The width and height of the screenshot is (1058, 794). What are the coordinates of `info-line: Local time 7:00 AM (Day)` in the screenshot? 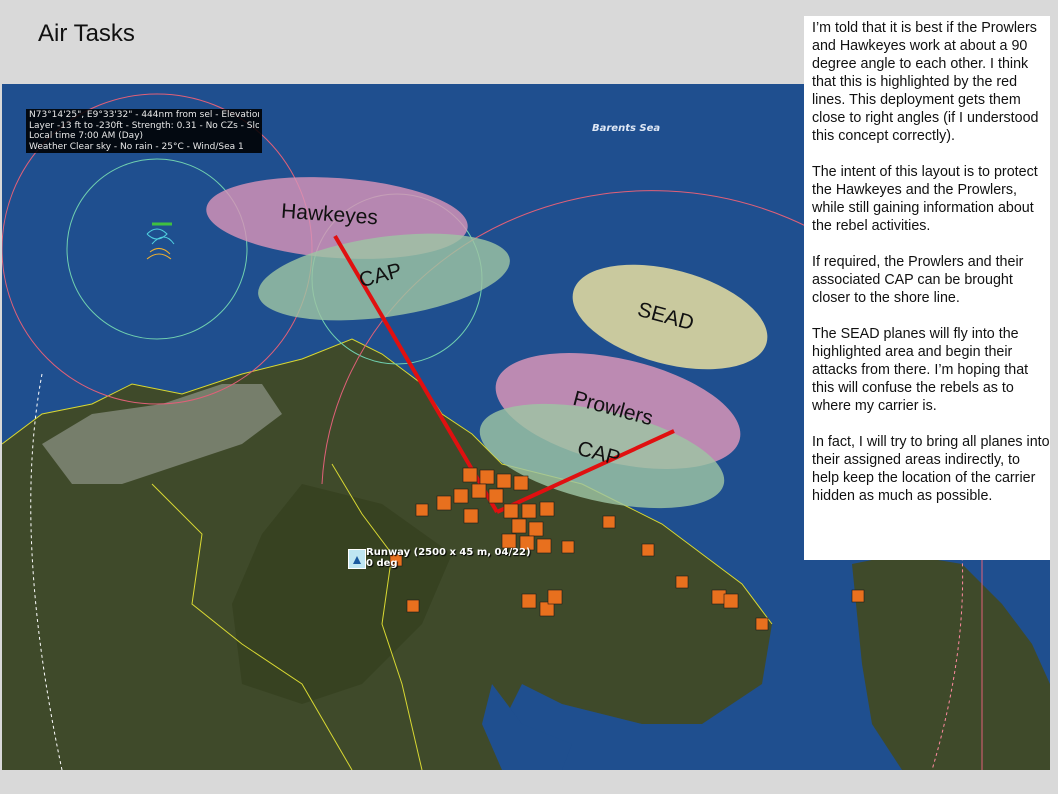 It's located at (86, 136).